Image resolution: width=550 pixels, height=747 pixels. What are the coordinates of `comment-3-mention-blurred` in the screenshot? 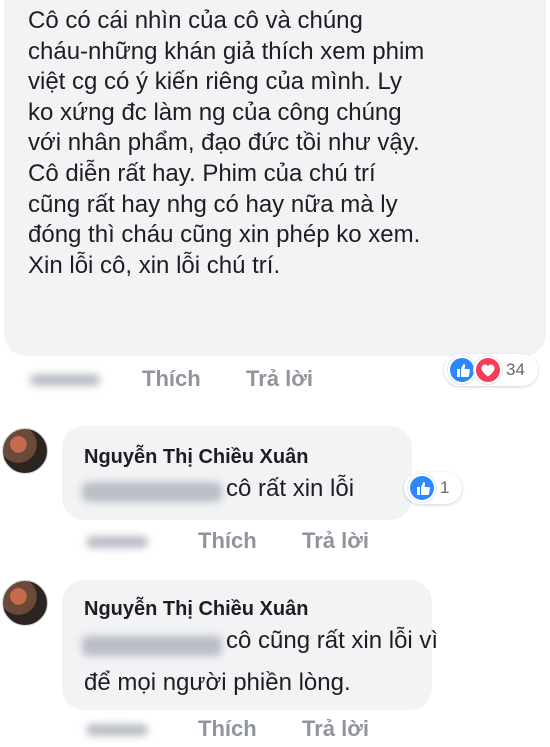 It's located at (152, 646).